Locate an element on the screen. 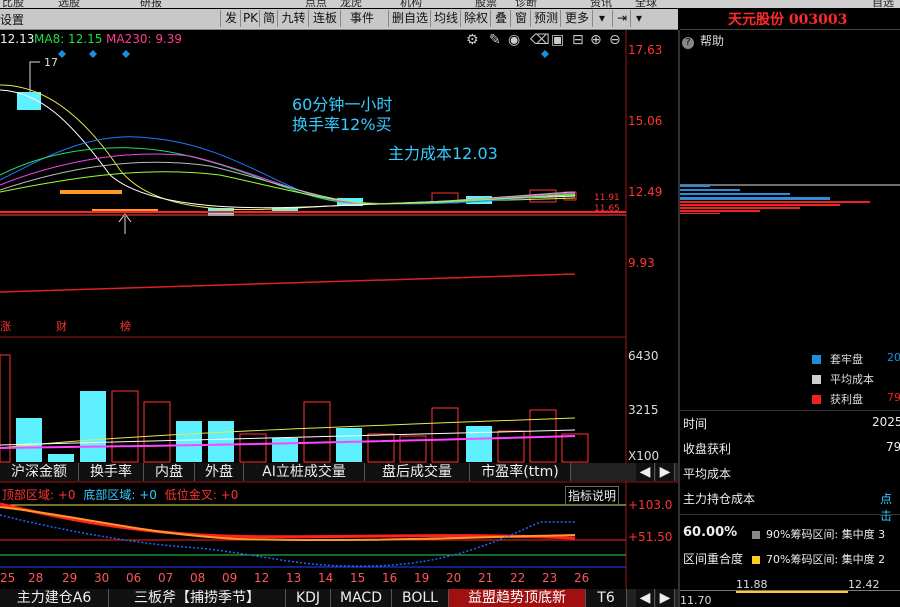 Image resolution: width=900 pixels, height=607 pixels. overlap-label: 区间重合度 is located at coordinates (713, 559).